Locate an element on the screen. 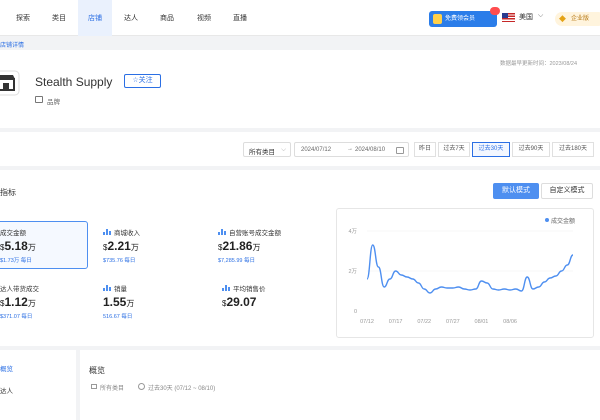 The image size is (600, 420). nav-tab-explore: 探索 is located at coordinates (23, 18).